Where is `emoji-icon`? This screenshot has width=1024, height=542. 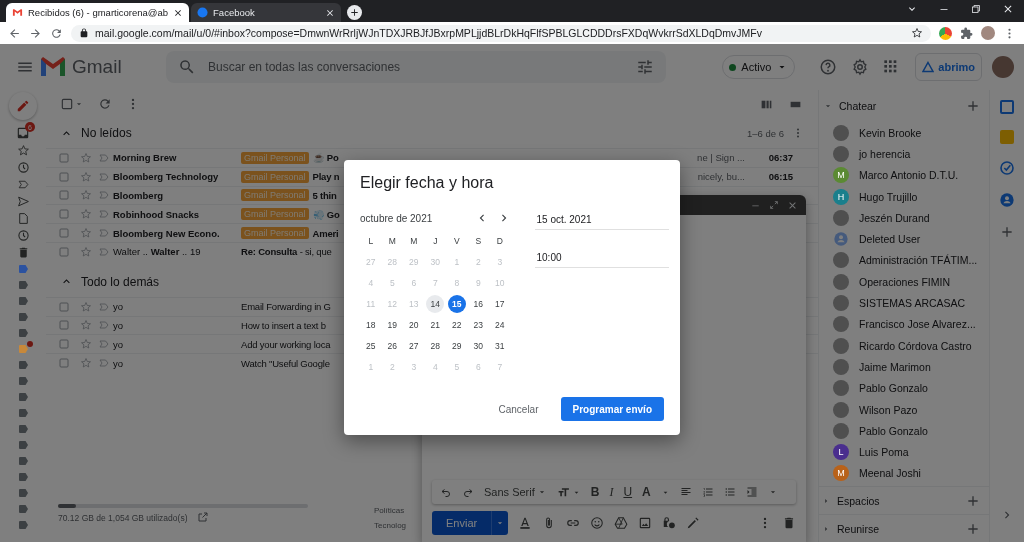 emoji-icon is located at coordinates (597, 523).